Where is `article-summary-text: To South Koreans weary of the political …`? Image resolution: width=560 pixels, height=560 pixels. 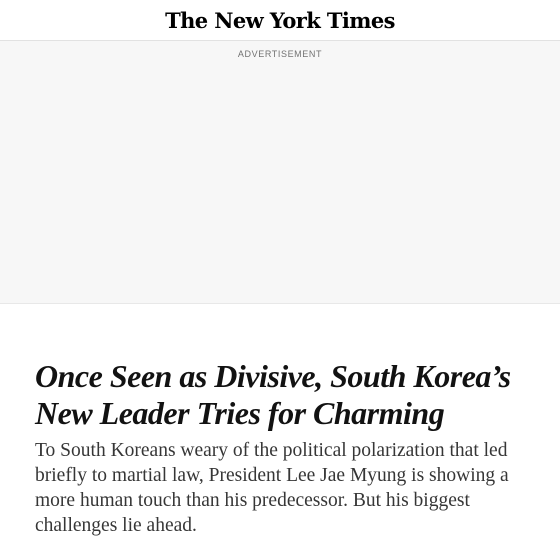
article-summary-text: To South Koreans weary of the political … is located at coordinates (272, 488).